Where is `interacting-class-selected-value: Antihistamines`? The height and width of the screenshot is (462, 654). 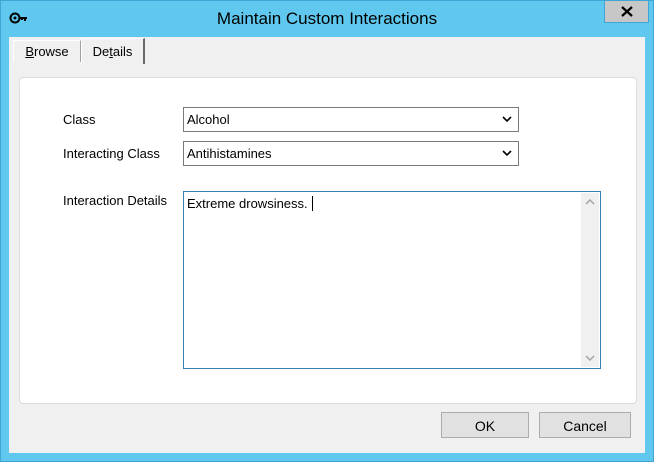 interacting-class-selected-value: Antihistamines is located at coordinates (229, 153).